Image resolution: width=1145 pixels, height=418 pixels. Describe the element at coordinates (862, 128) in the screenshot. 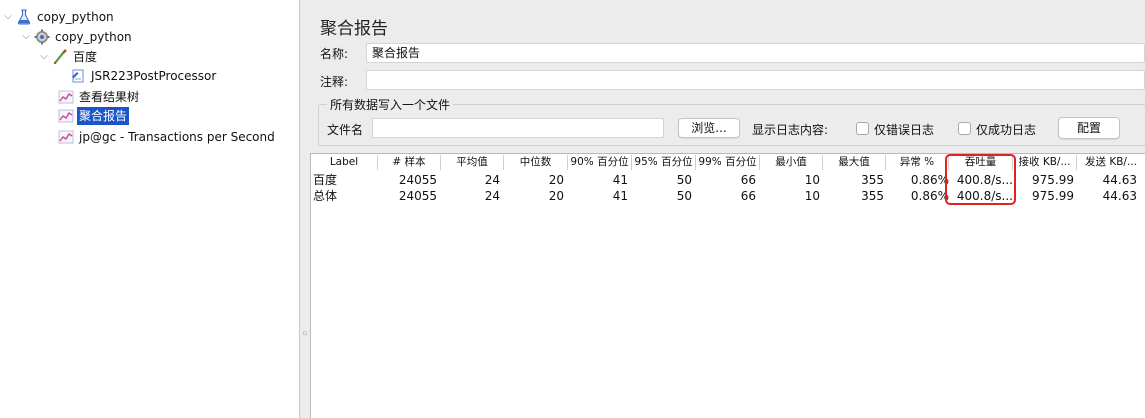

I see `errors-only-checkbox` at that location.